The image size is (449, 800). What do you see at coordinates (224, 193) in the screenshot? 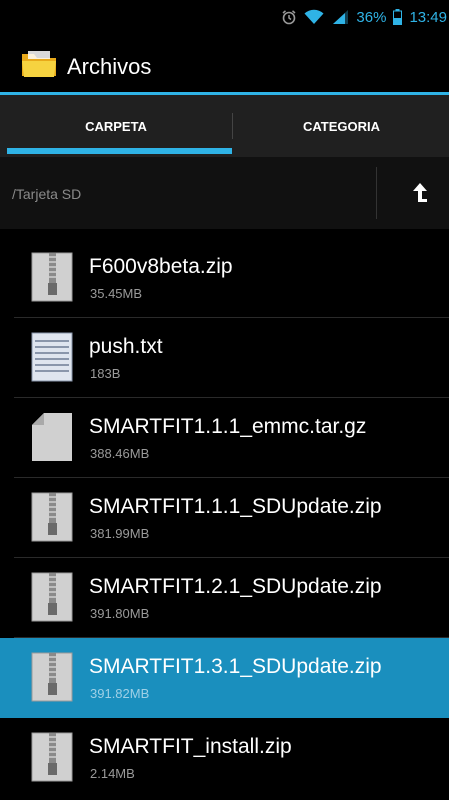
I see `path-bar: /Tarjeta SD` at bounding box center [224, 193].